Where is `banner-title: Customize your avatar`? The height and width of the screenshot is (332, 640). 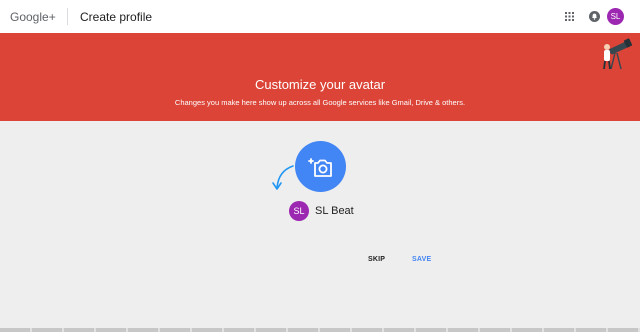 banner-title: Customize your avatar is located at coordinates (320, 84).